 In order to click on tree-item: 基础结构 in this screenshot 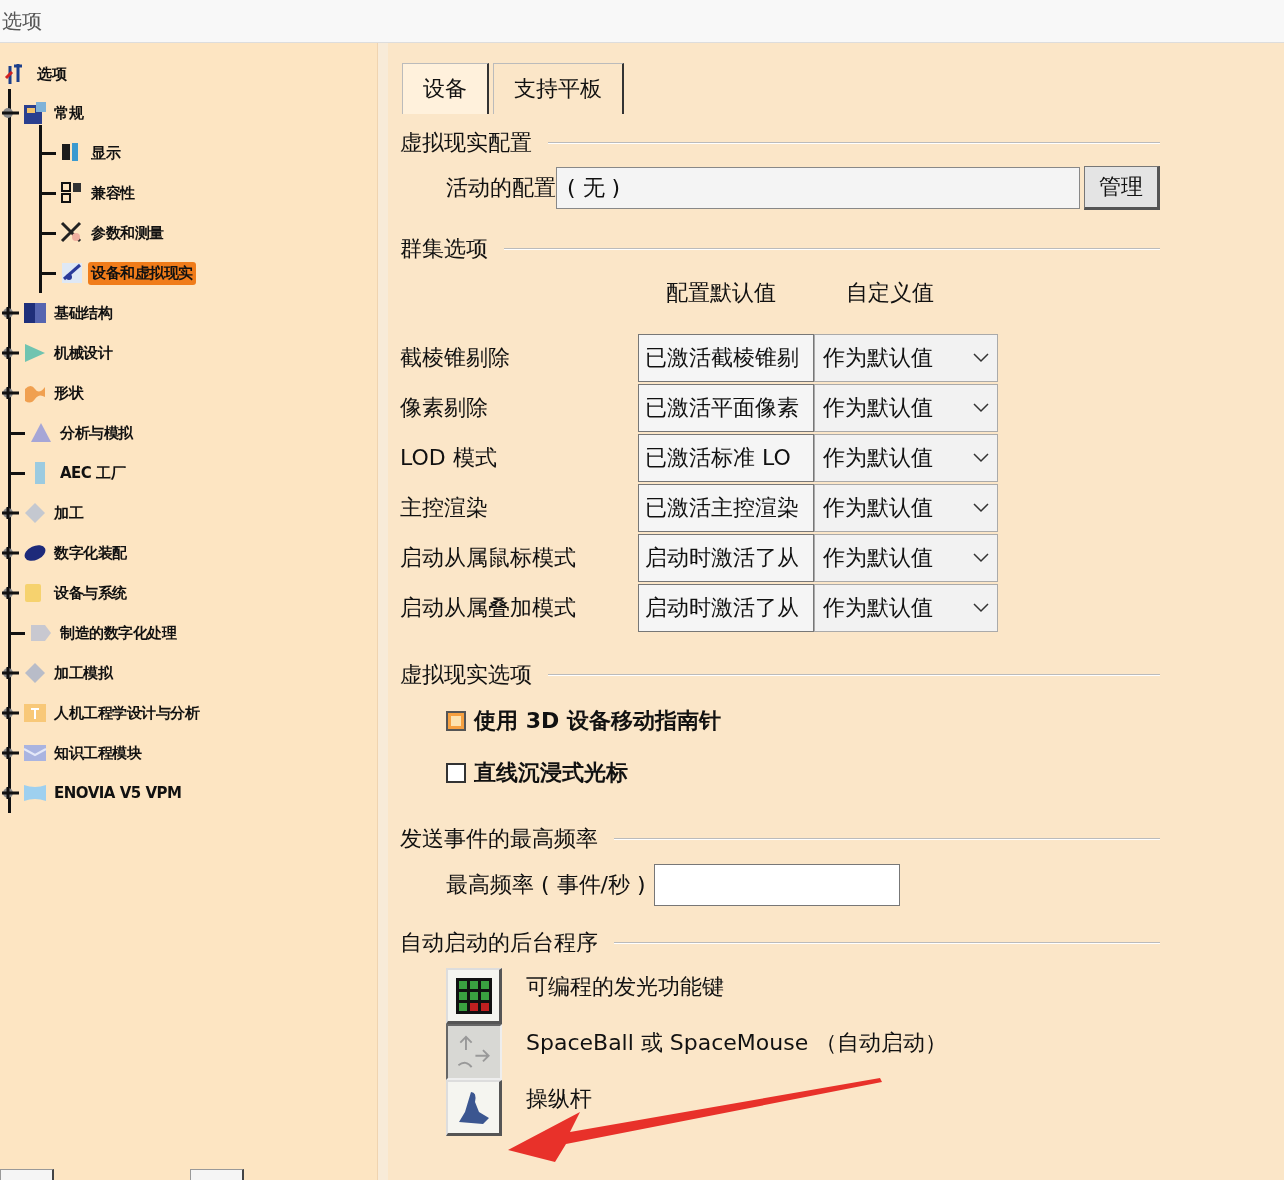, I will do `click(83, 313)`.